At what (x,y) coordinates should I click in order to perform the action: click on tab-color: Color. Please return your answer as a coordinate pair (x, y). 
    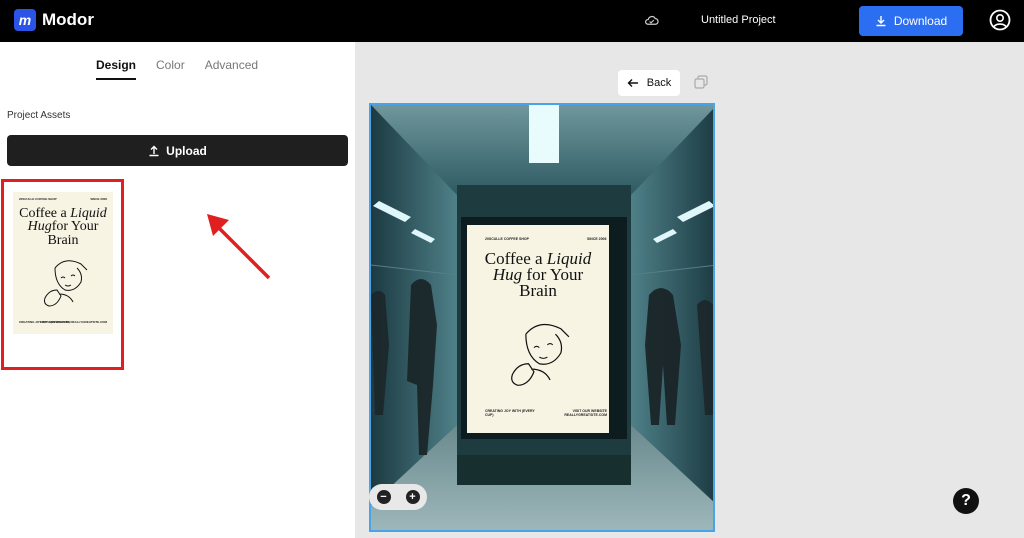
    Looking at the image, I should click on (170, 69).